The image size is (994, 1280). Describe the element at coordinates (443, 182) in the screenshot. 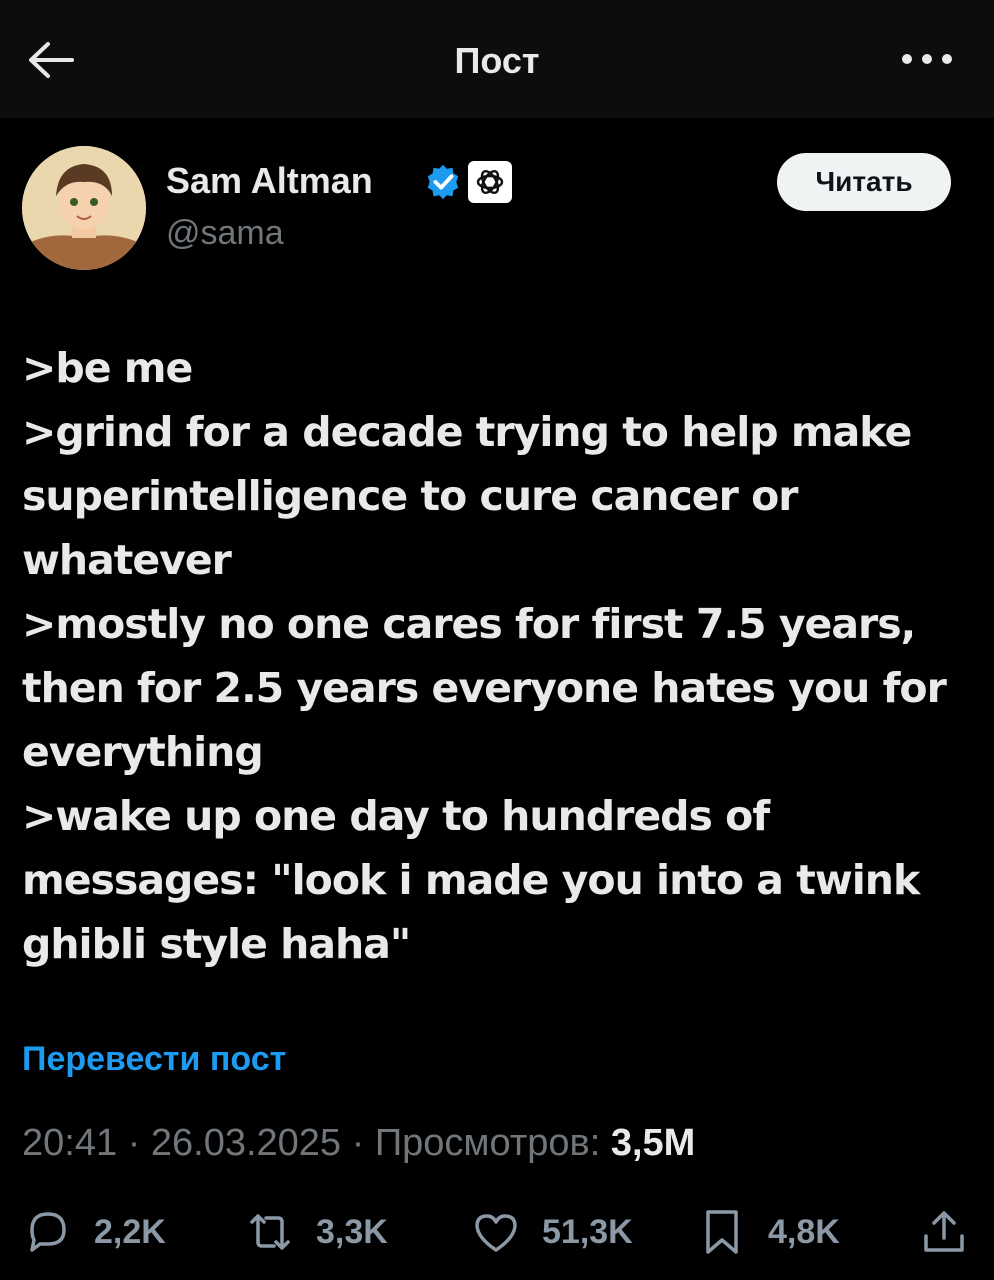

I see `verified-badge-icon` at that location.